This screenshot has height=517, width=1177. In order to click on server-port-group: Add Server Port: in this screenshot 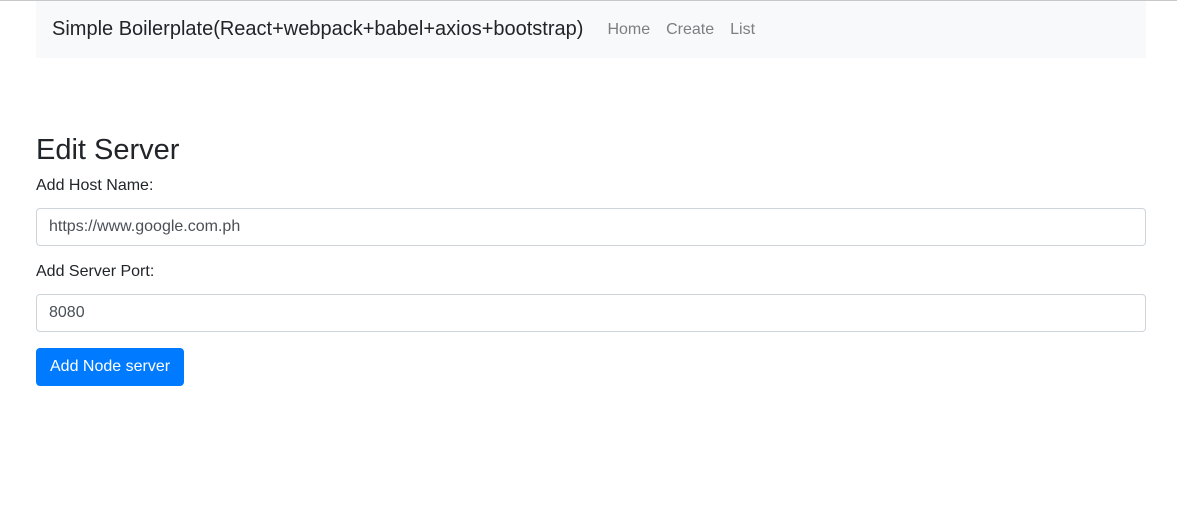, I will do `click(591, 297)`.